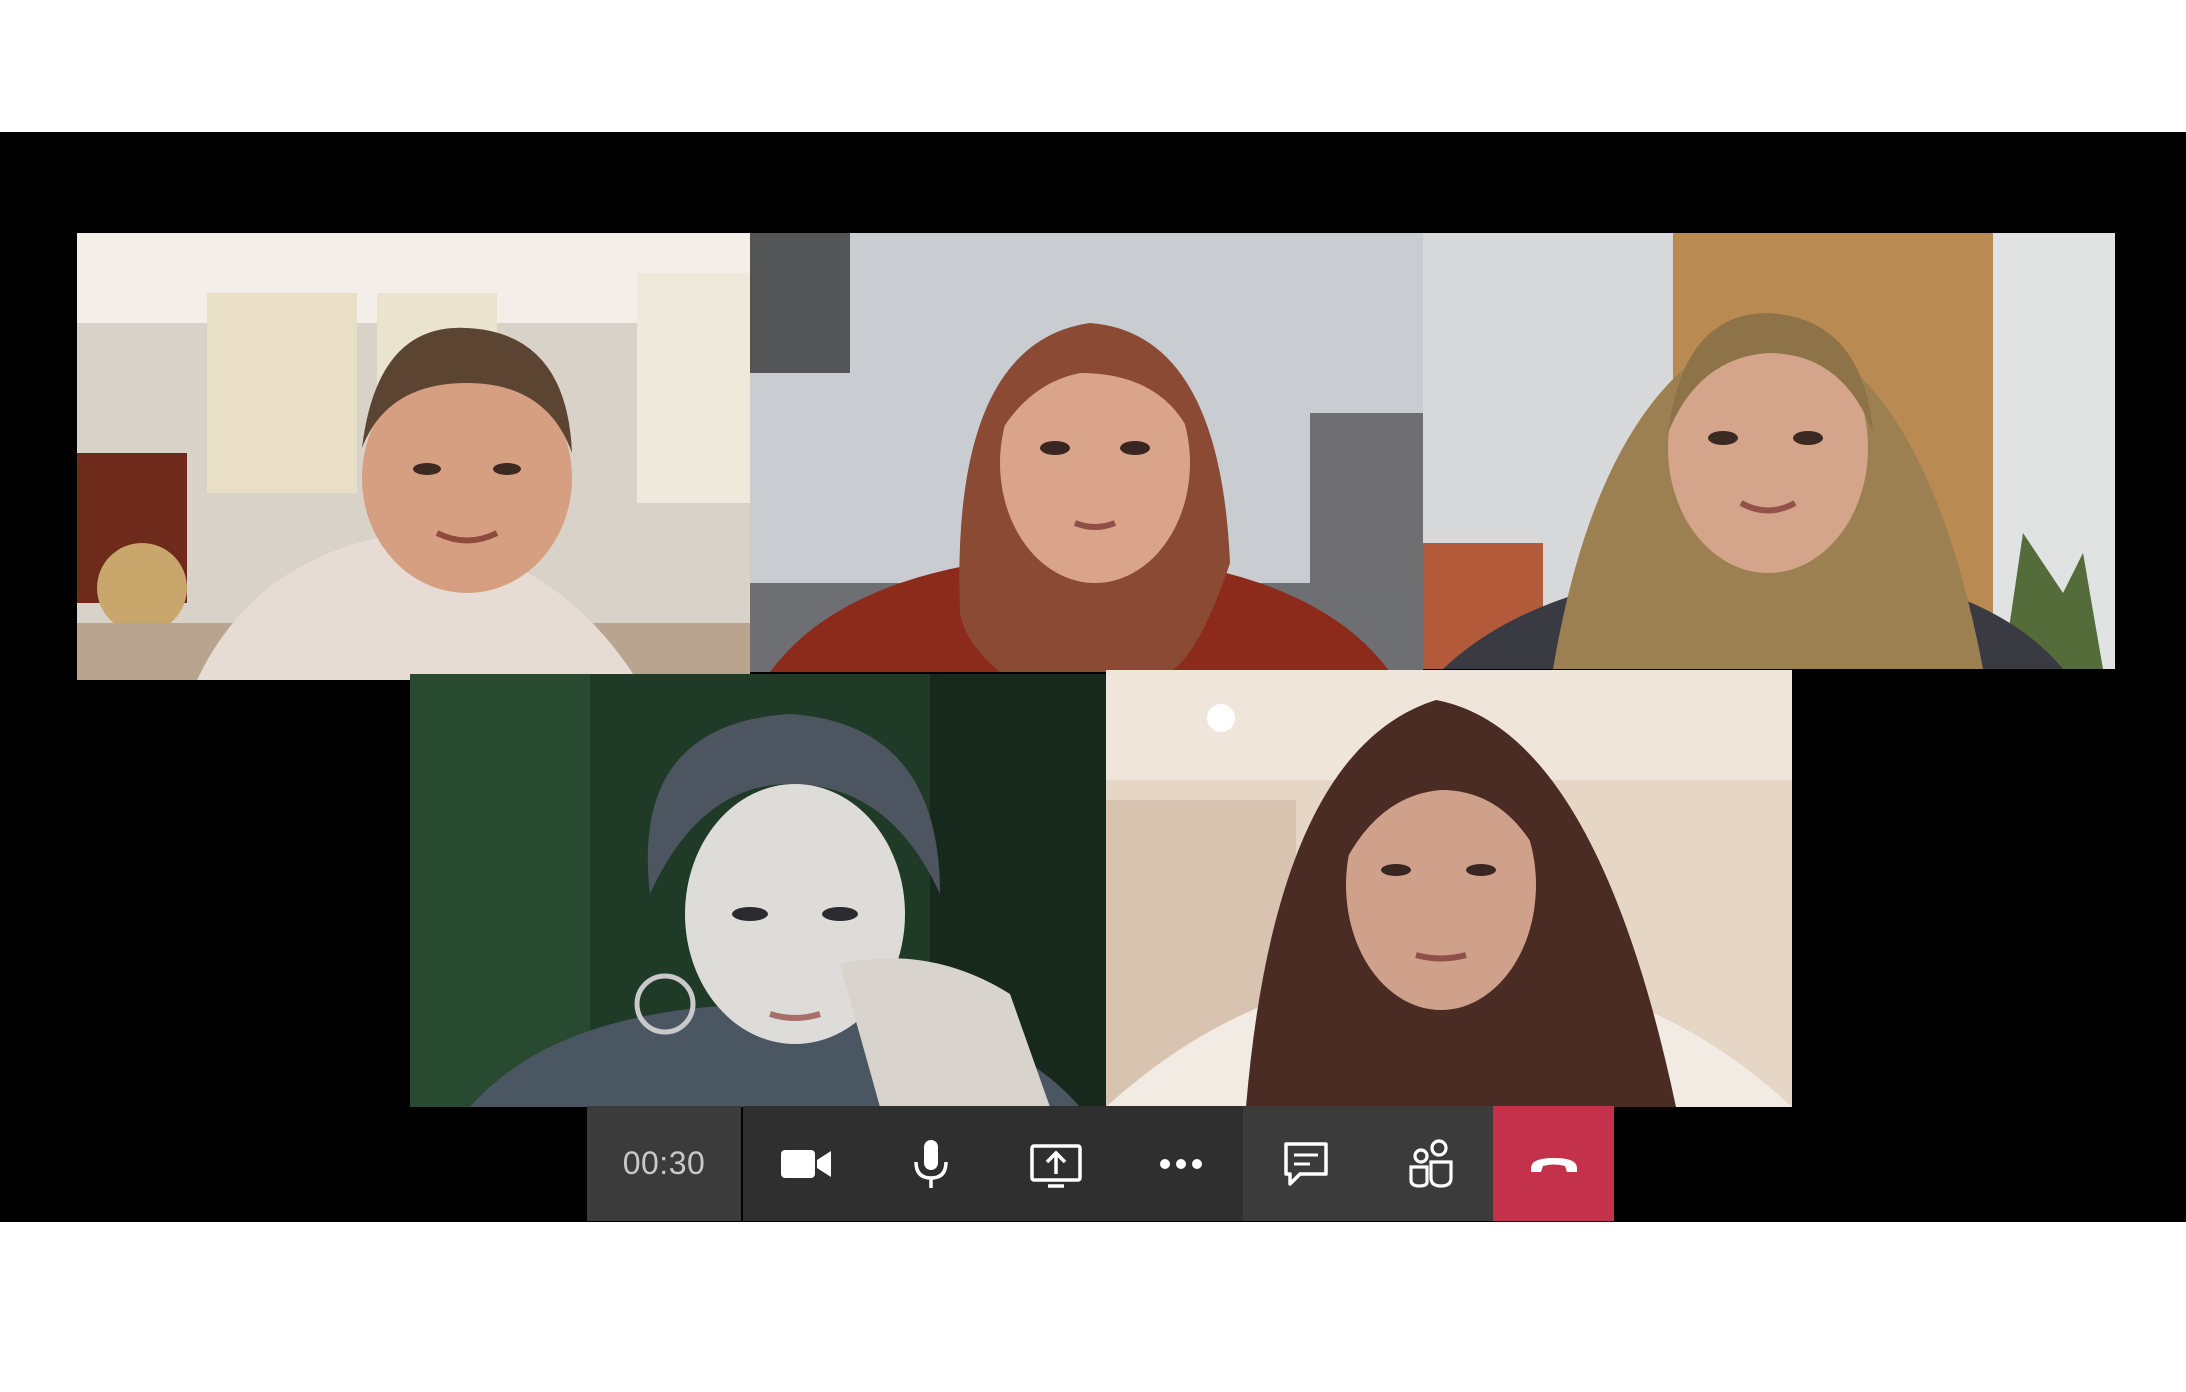 The image size is (2186, 1392). I want to click on chat-button, so click(1305, 1163).